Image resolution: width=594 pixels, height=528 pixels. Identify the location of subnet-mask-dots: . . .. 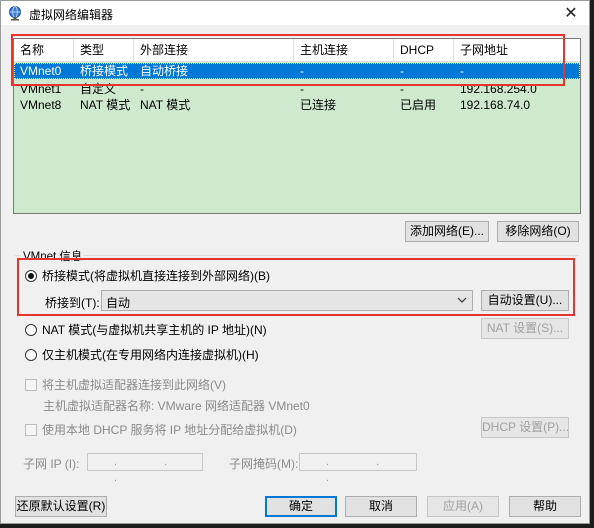
(364, 470).